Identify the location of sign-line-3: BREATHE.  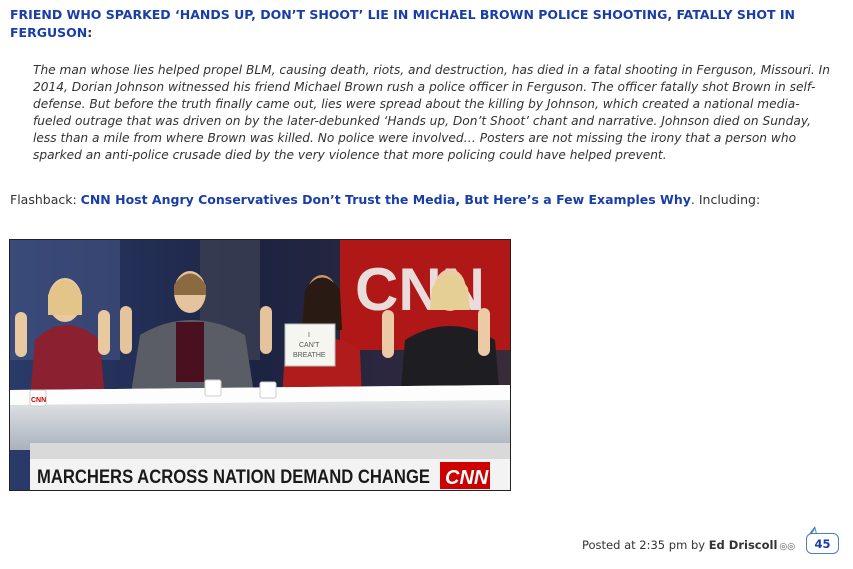
(309, 355).